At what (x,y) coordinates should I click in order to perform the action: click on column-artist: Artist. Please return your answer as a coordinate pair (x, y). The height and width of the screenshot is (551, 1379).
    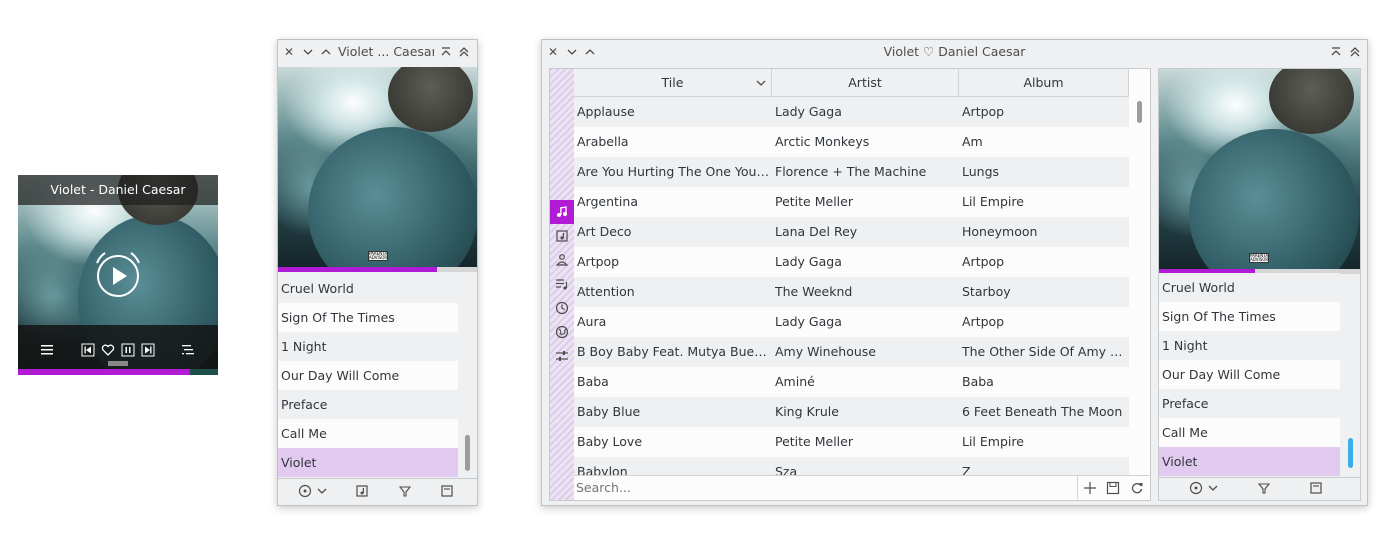
    Looking at the image, I should click on (865, 83).